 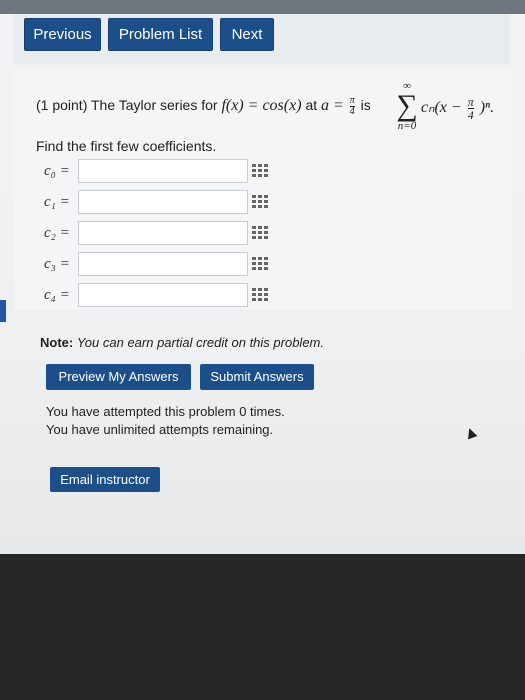 What do you see at coordinates (332, 106) in the screenshot?
I see `a-equals: a =` at bounding box center [332, 106].